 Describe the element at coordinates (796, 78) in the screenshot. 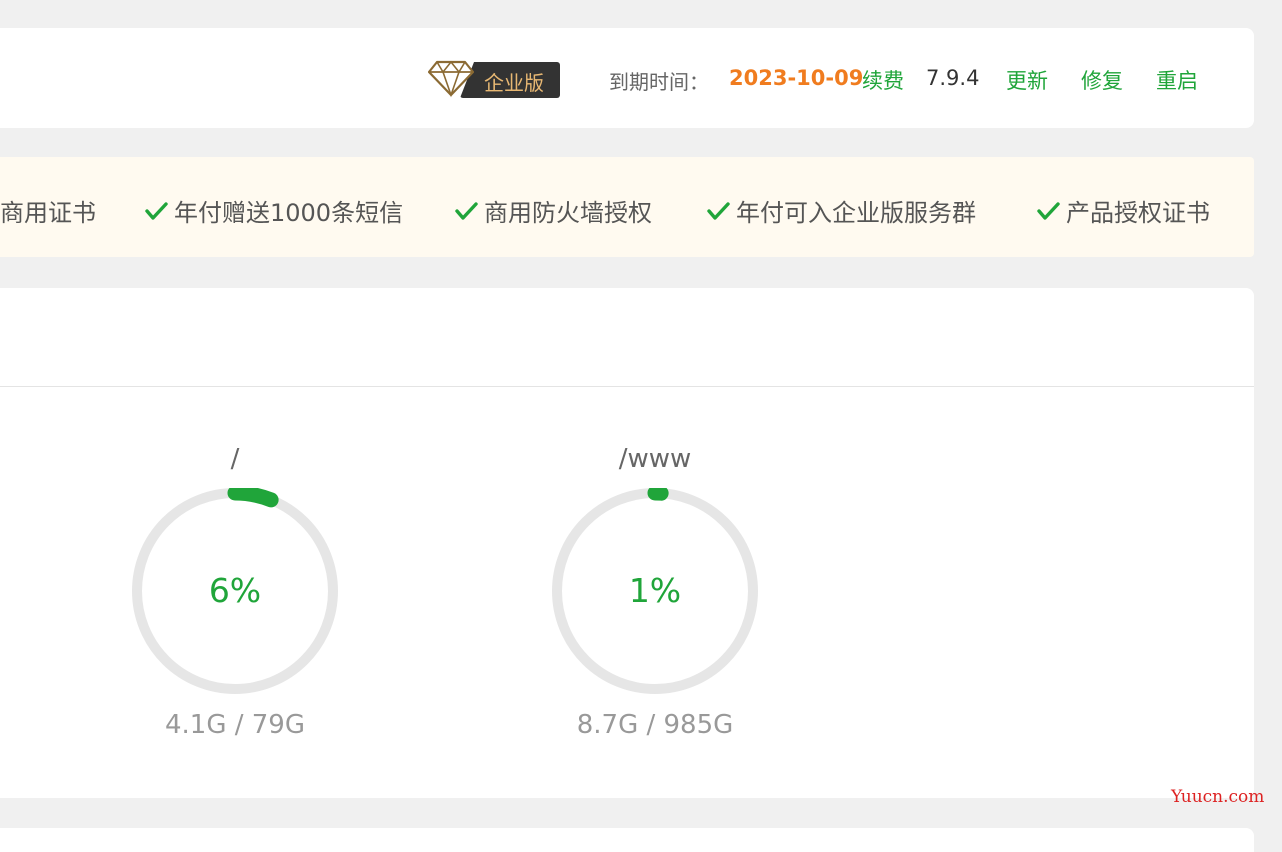

I see `expire-date: 2023-10-09` at that location.